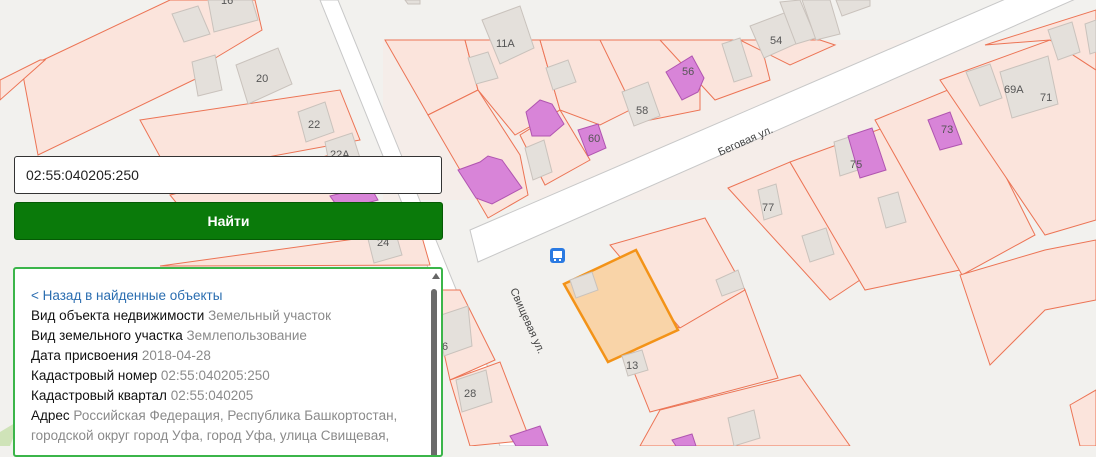 The width and height of the screenshot is (1096, 457). What do you see at coordinates (221, 296) in the screenshot?
I see `back-to-results-link: < Назад в найденные объекты` at bounding box center [221, 296].